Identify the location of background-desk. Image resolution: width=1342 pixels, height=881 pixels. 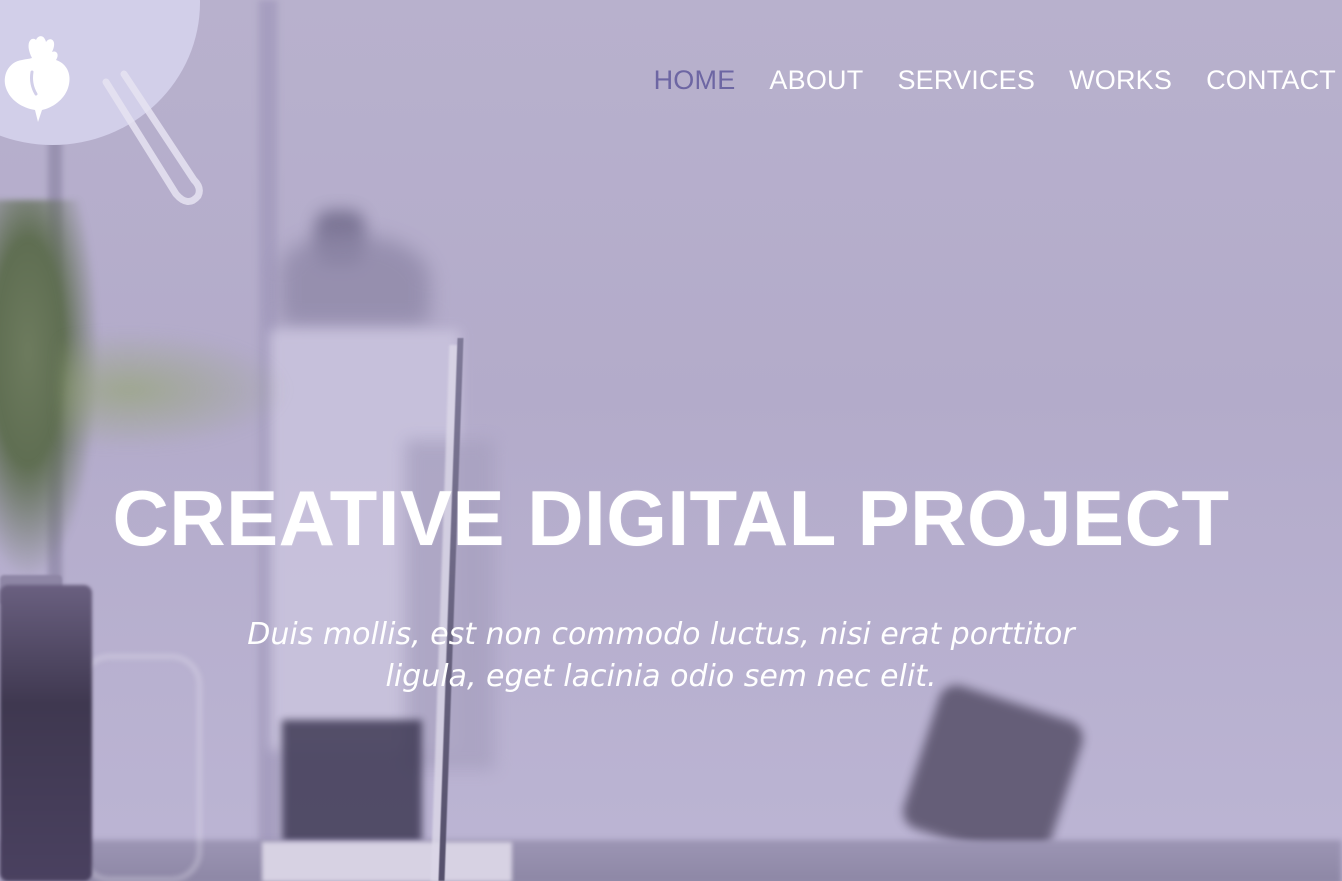
(671, 860).